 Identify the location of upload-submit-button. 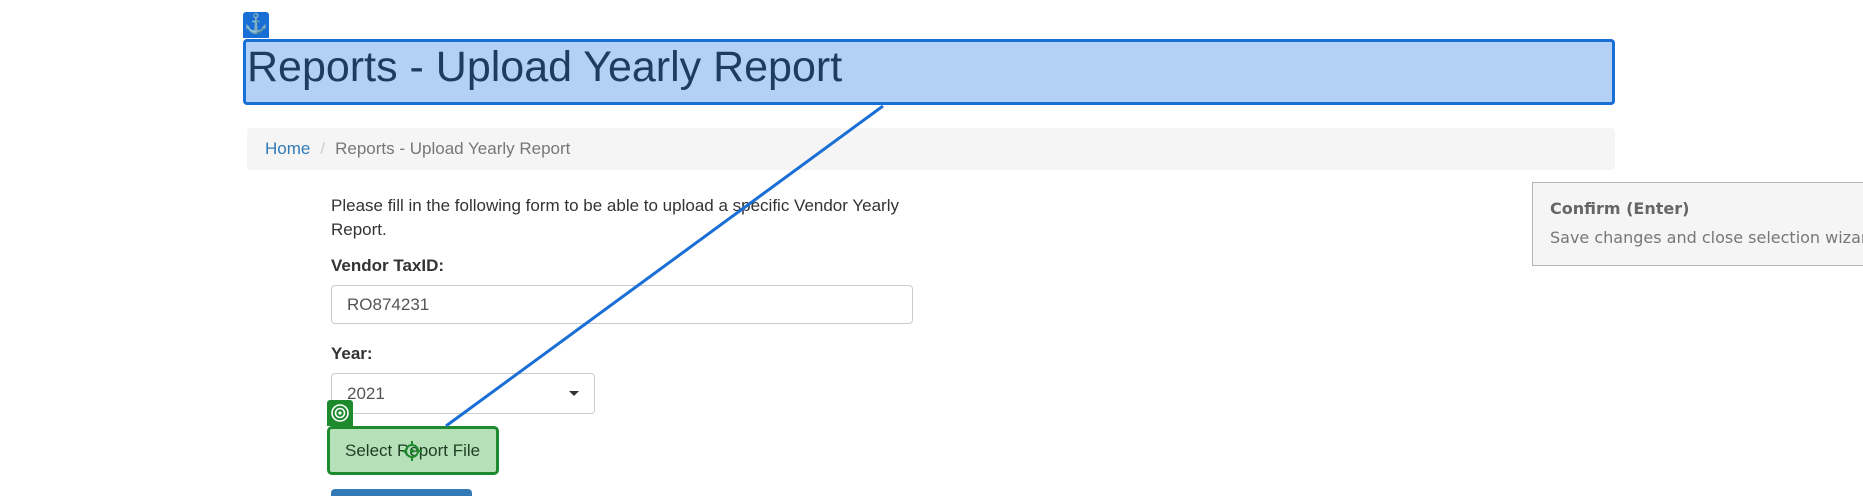
(401, 492).